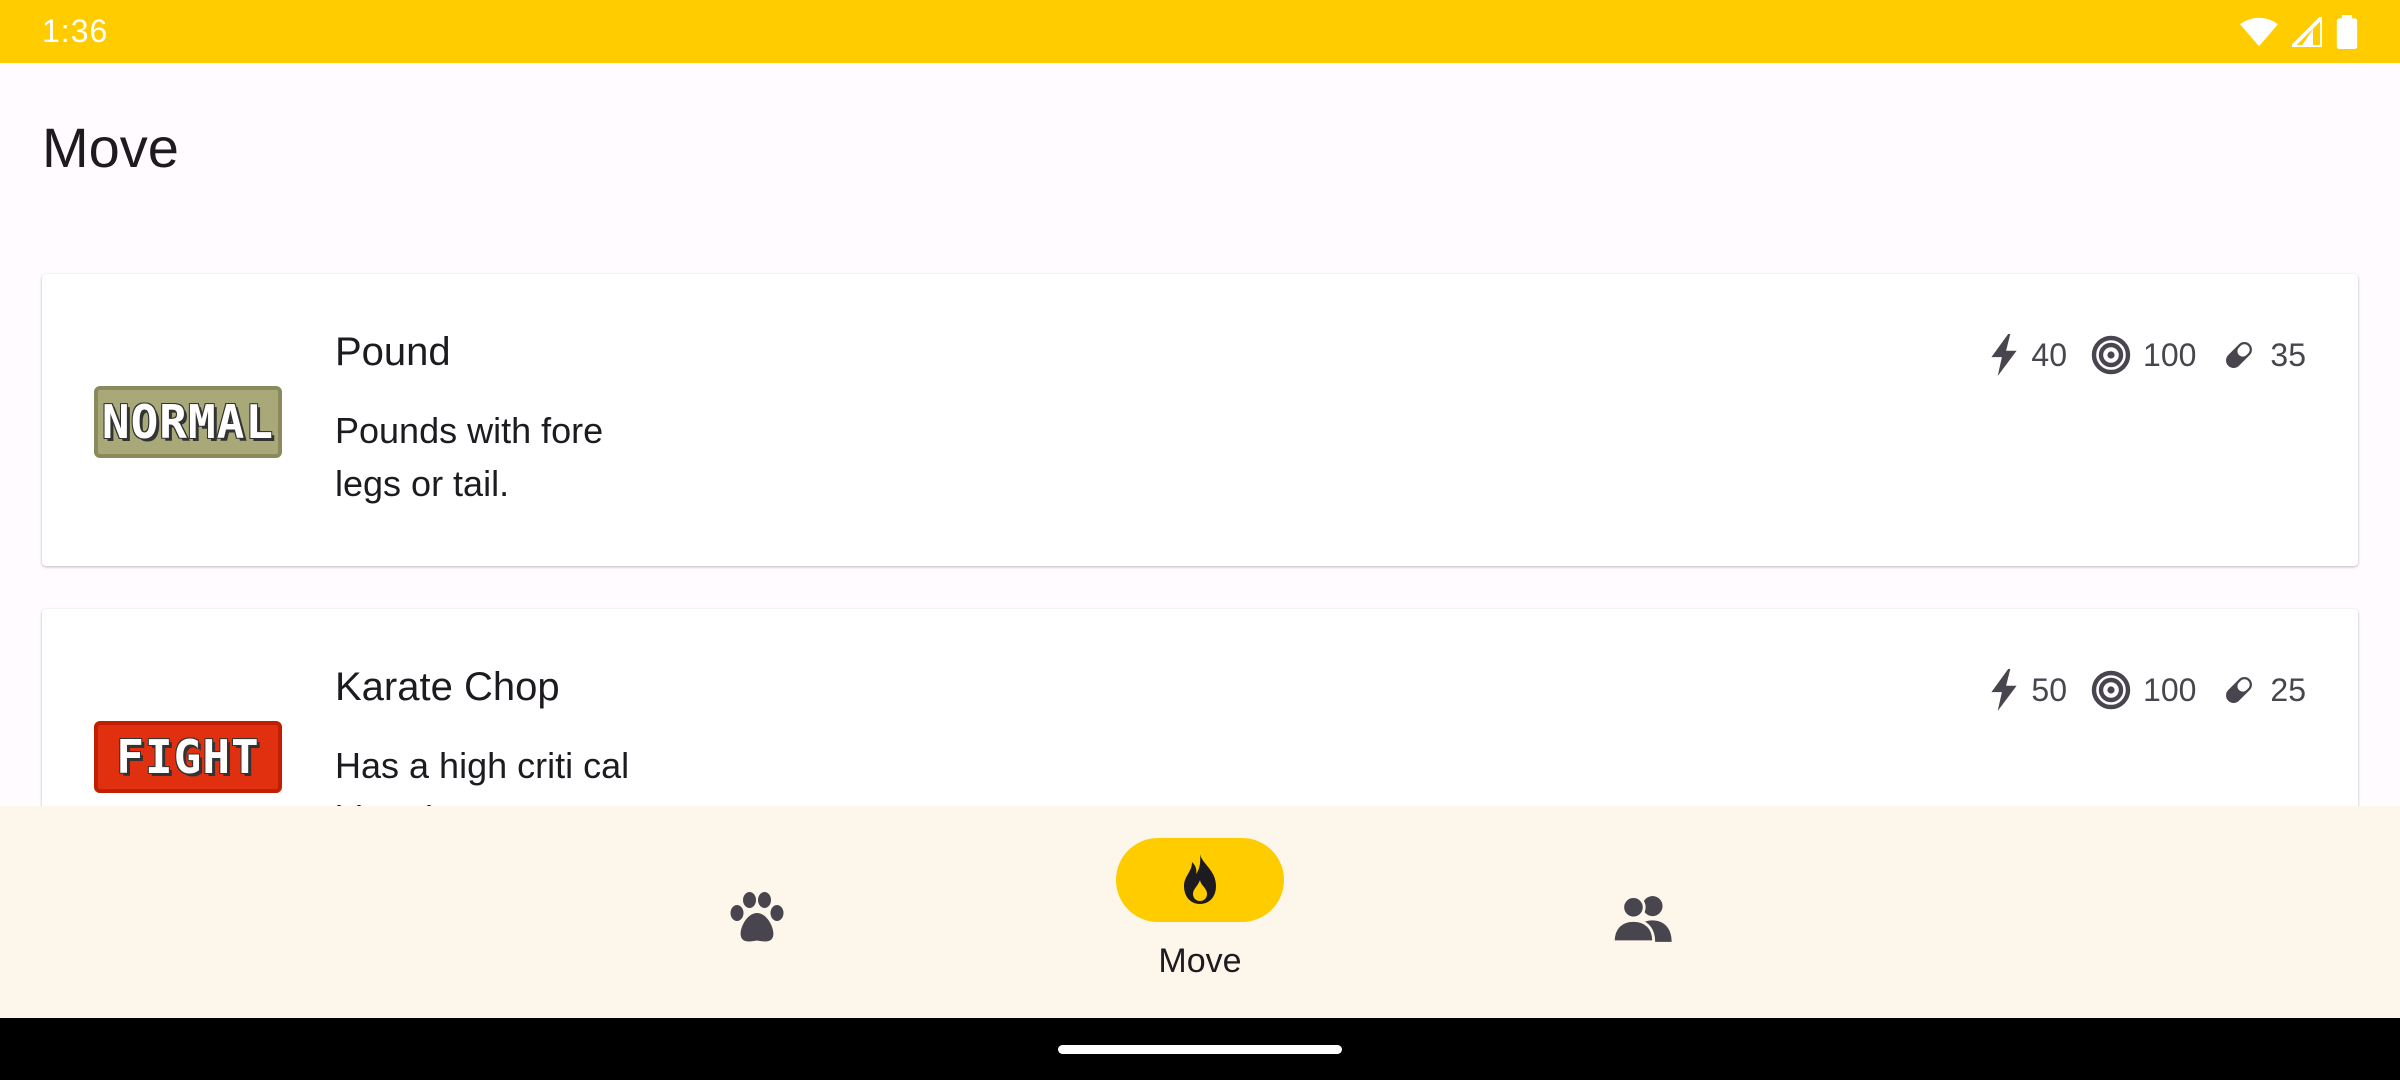 This screenshot has height=1080, width=2400. I want to click on nav-item-pokemon, so click(757, 912).